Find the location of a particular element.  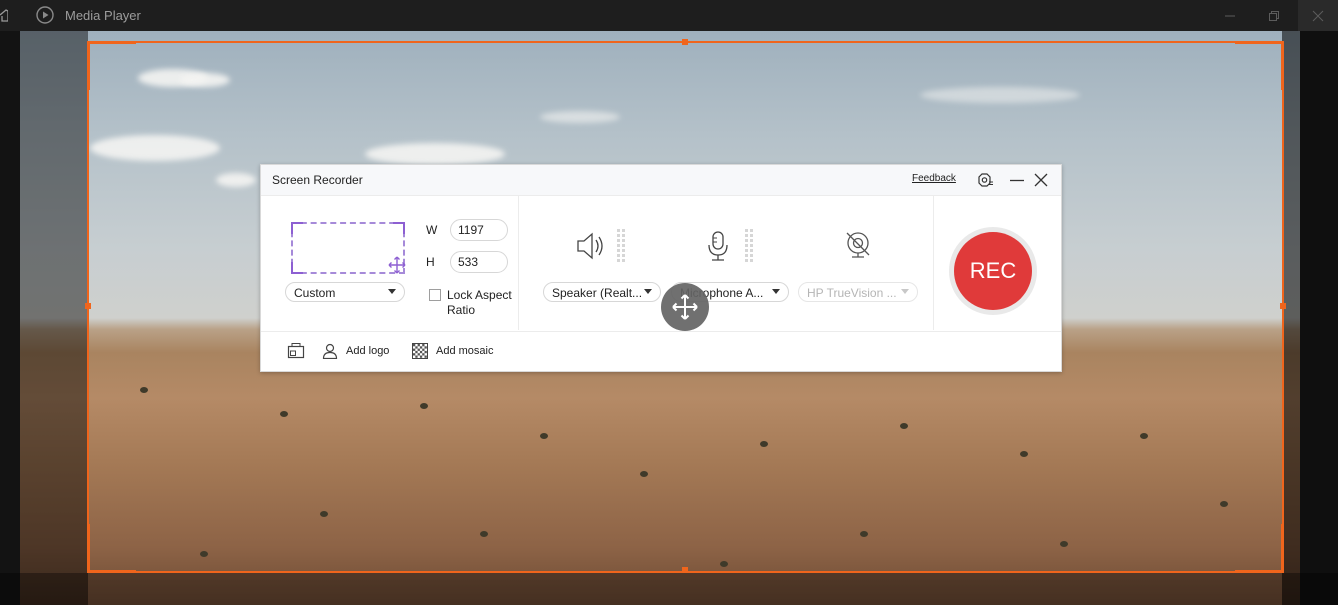

resize-handle-right is located at coordinates (1283, 306).